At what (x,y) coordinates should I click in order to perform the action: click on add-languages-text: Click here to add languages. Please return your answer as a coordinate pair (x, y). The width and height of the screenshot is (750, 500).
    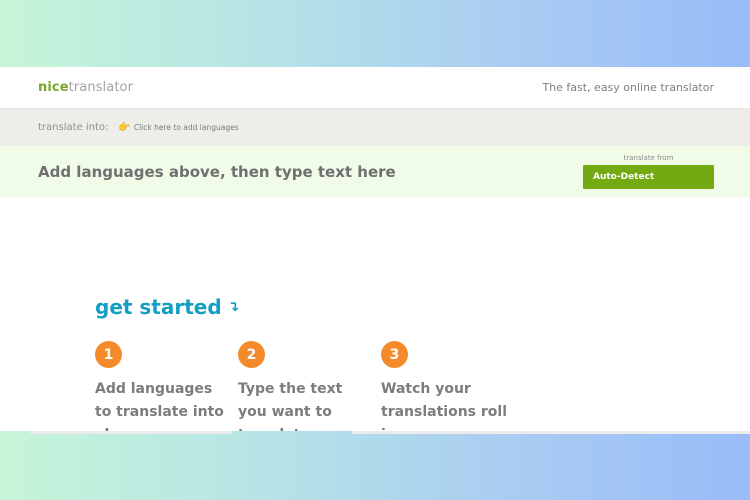
    Looking at the image, I should click on (186, 127).